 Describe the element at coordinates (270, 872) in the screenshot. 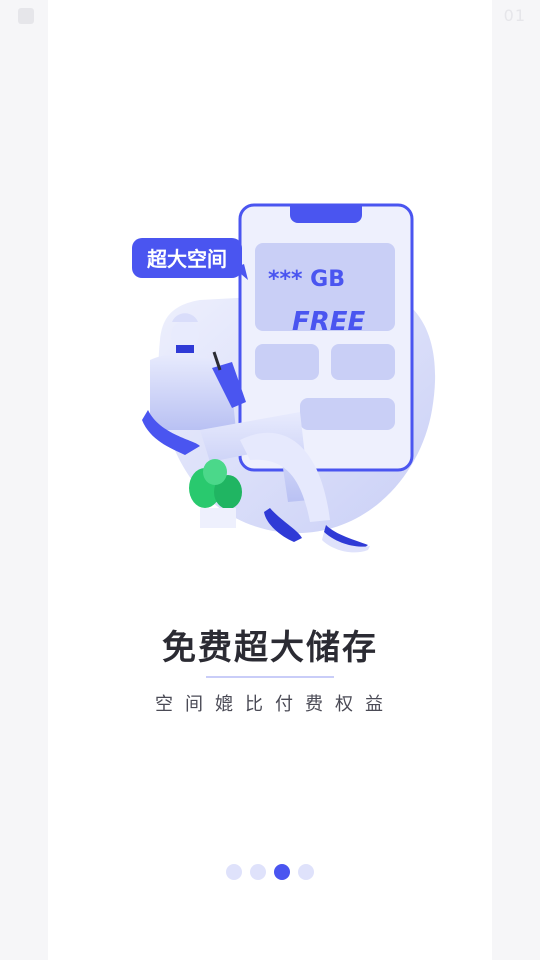

I see `page-indicator` at that location.